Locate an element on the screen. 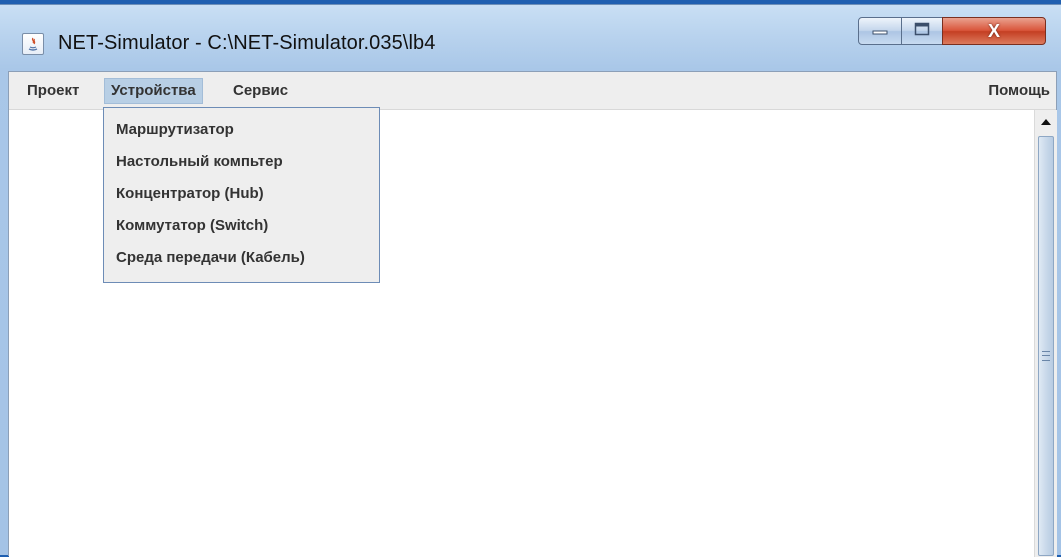 The width and height of the screenshot is (1061, 557). grip-icon is located at coordinates (1046, 356).